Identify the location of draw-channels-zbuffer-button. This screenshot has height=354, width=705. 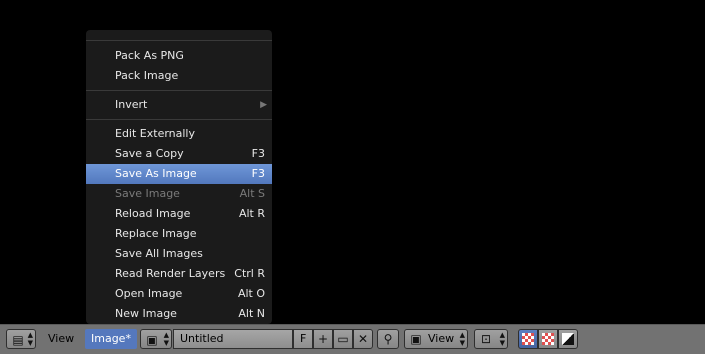
(568, 339).